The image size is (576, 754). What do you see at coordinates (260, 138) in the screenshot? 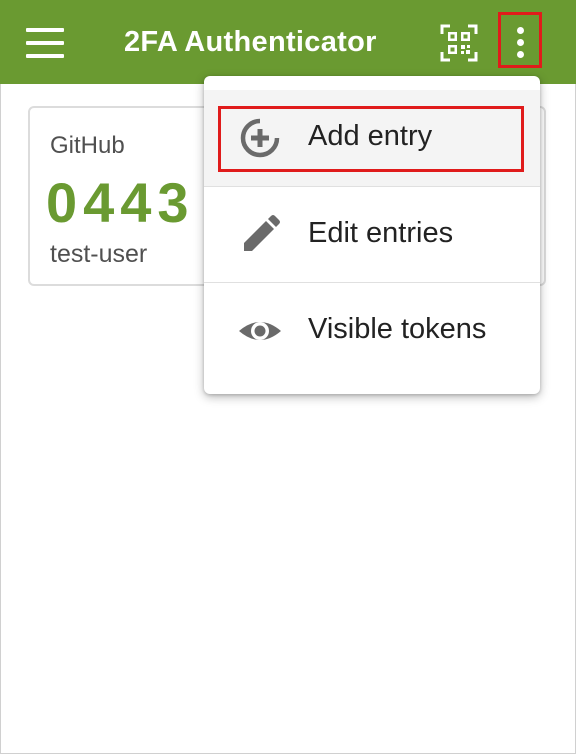
I see `add-circle-icon` at bounding box center [260, 138].